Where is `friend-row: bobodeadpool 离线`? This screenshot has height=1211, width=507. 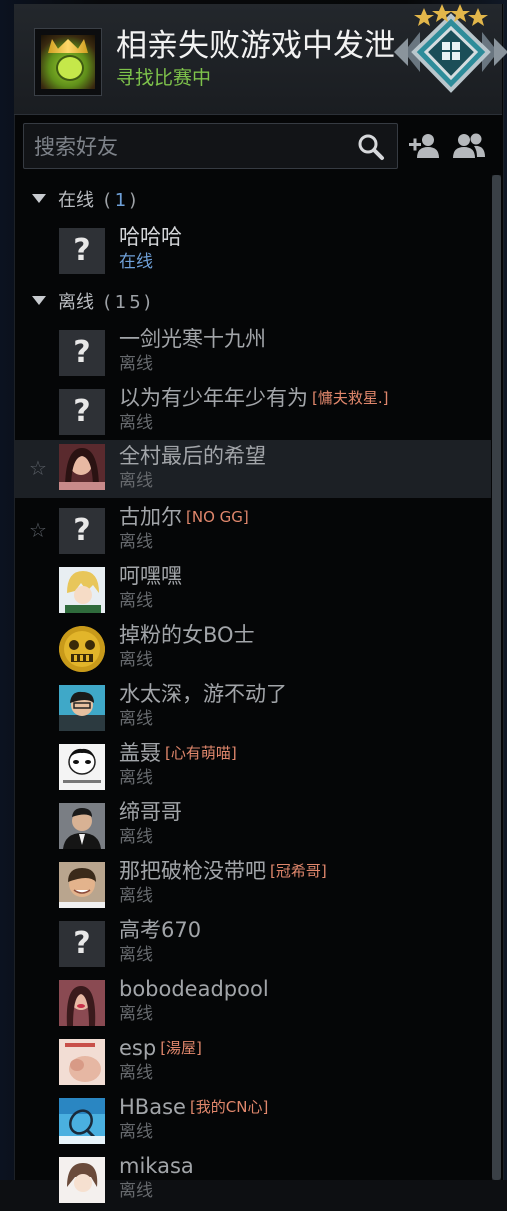
friend-row: bobodeadpool 离线 is located at coordinates (253, 1005).